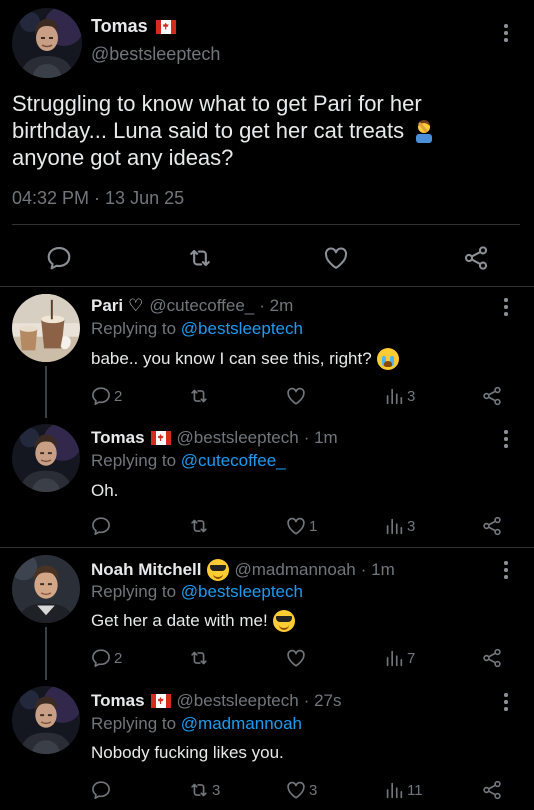 The image size is (534, 810). What do you see at coordinates (387, 359) in the screenshot?
I see `crying-emoji-icon` at bounding box center [387, 359].